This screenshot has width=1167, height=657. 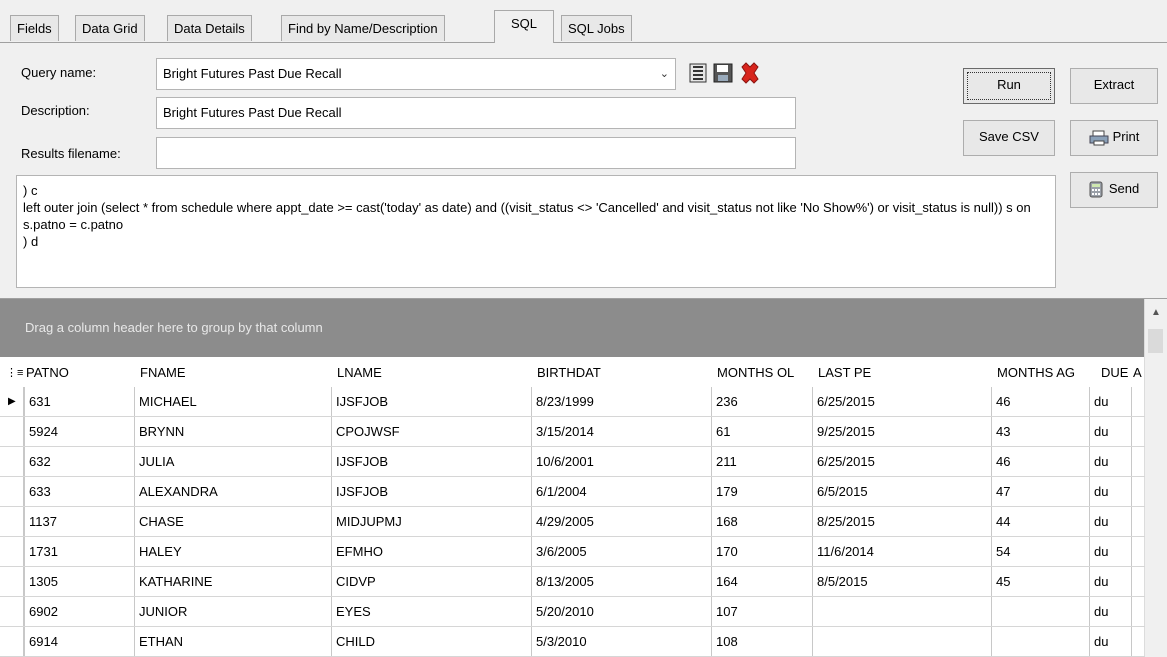 What do you see at coordinates (621, 401) in the screenshot?
I see `cell-birthdat: 8/23/1999` at bounding box center [621, 401].